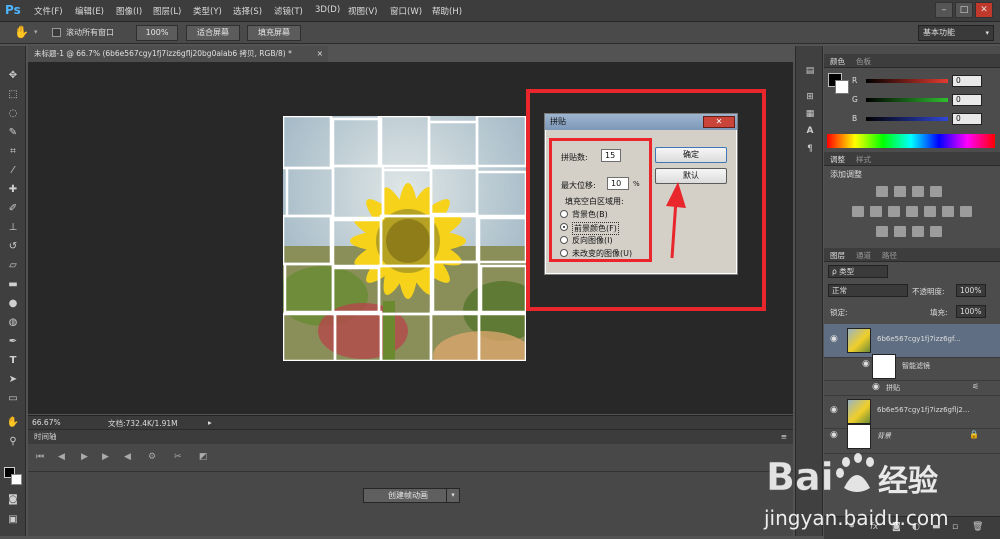 This screenshot has width=1000, height=539. I want to click on photo-filter-icon, so click(930, 211).